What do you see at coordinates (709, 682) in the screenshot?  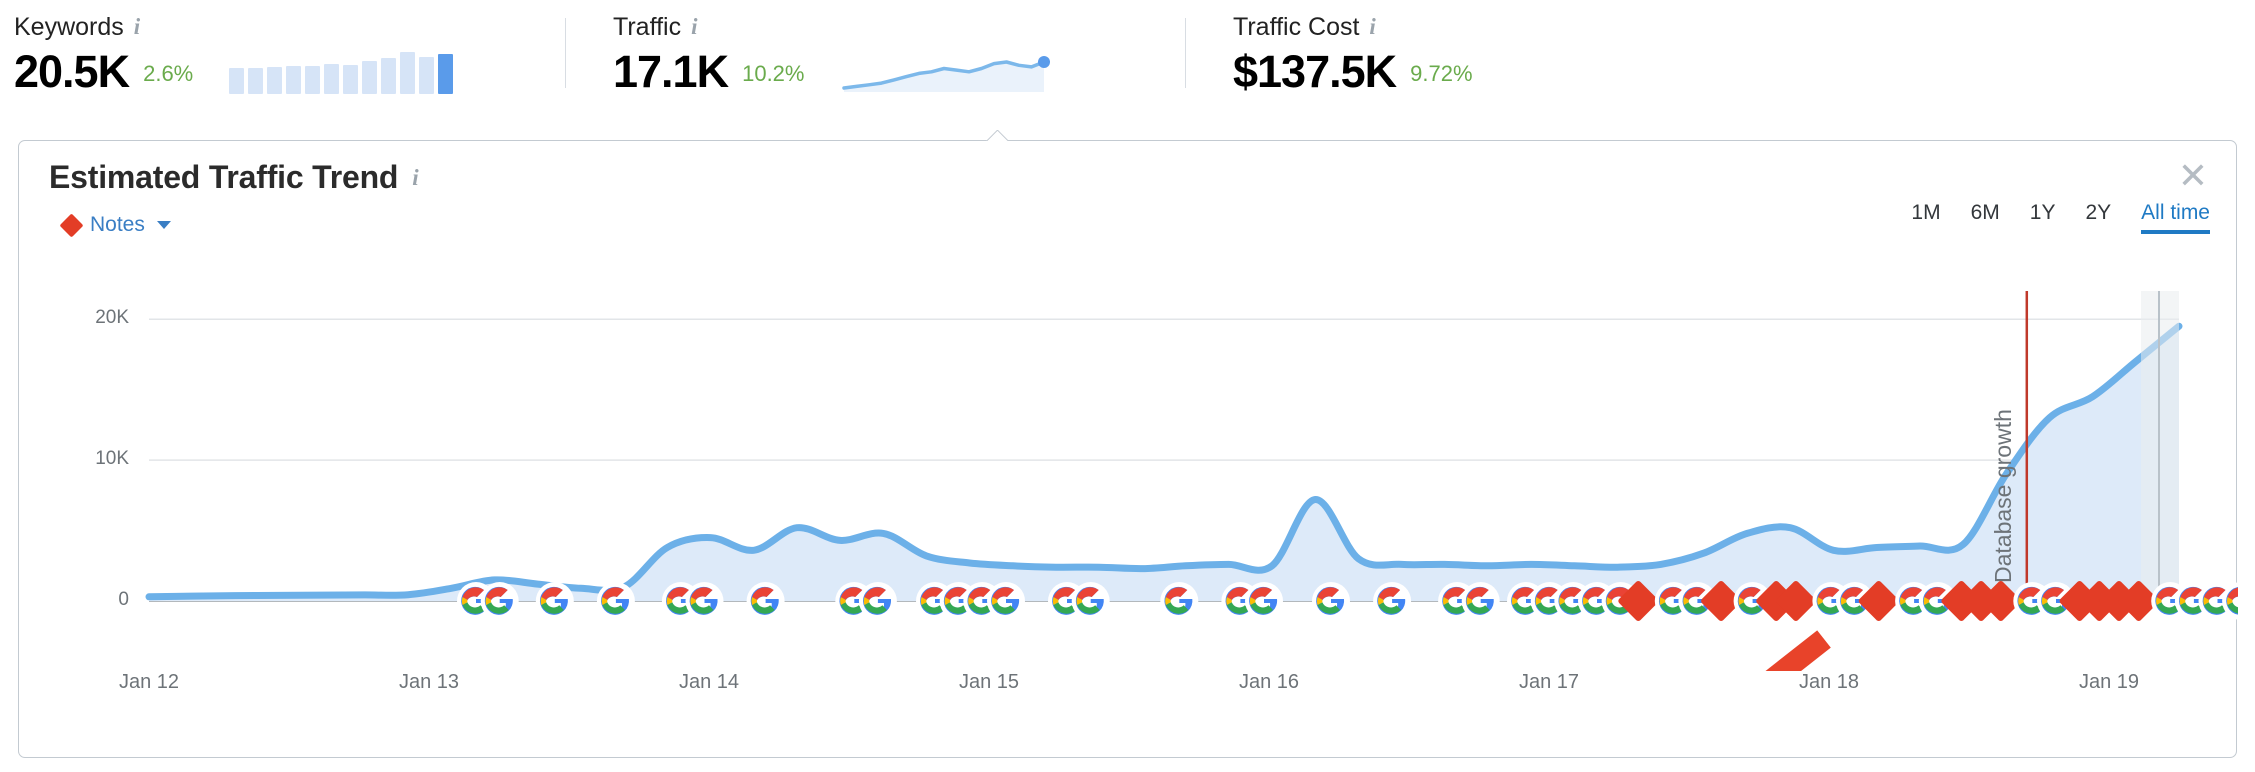 I see `x-axis-tick: Jan 14` at bounding box center [709, 682].